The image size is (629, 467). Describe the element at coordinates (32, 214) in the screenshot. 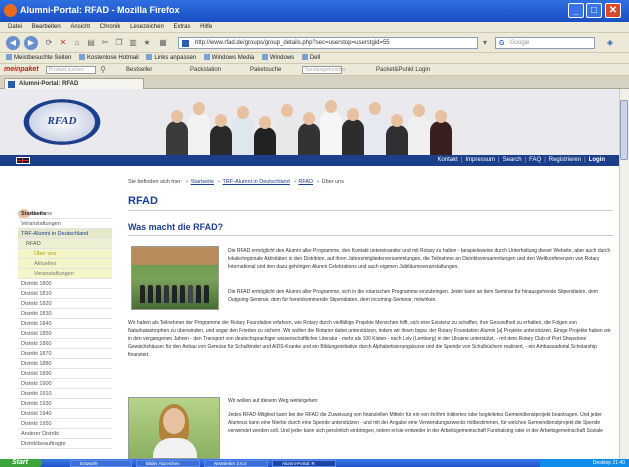

I see `sidebar-item: Startseite` at that location.